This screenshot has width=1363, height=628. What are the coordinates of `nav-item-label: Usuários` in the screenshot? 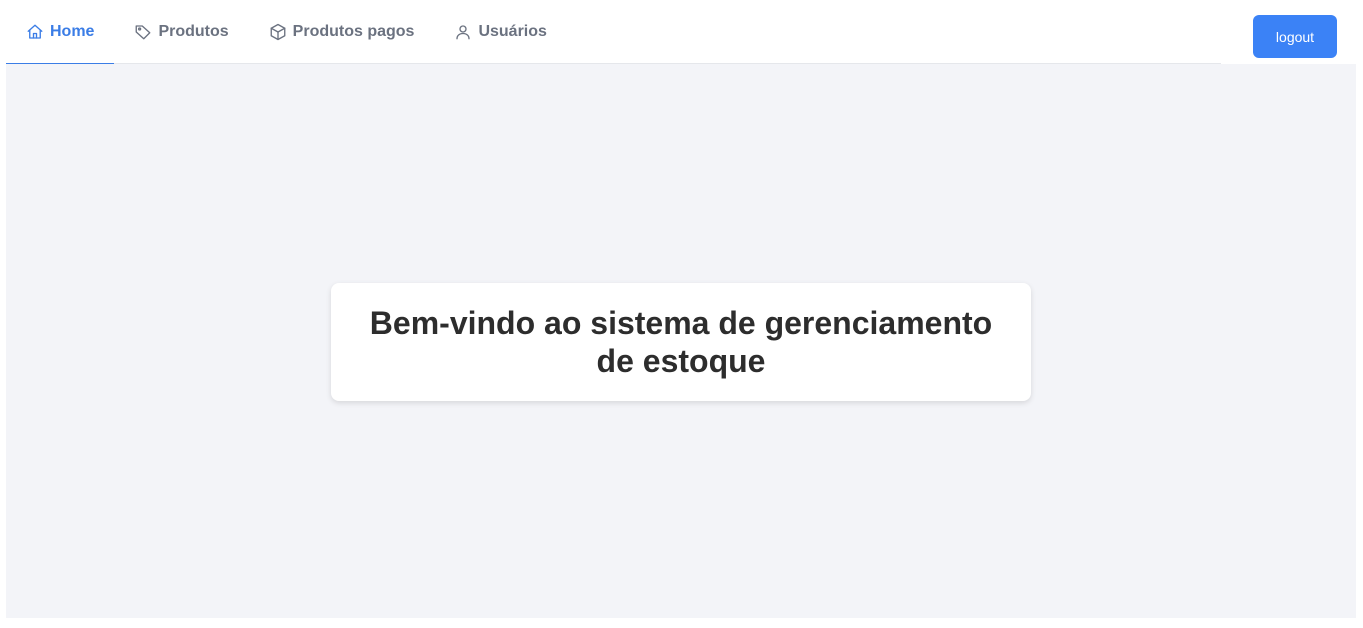 It's located at (512, 31).